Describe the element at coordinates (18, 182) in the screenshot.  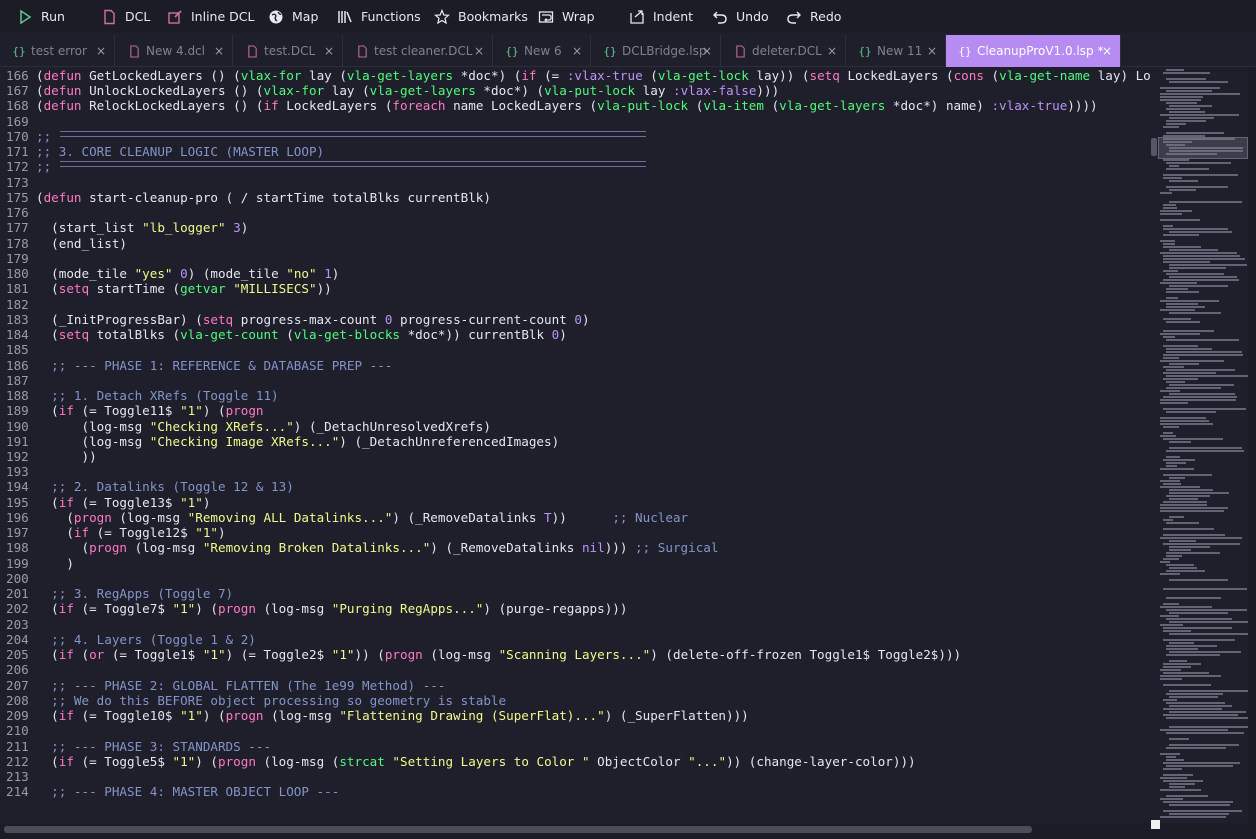
I see `code-line: 173` at that location.